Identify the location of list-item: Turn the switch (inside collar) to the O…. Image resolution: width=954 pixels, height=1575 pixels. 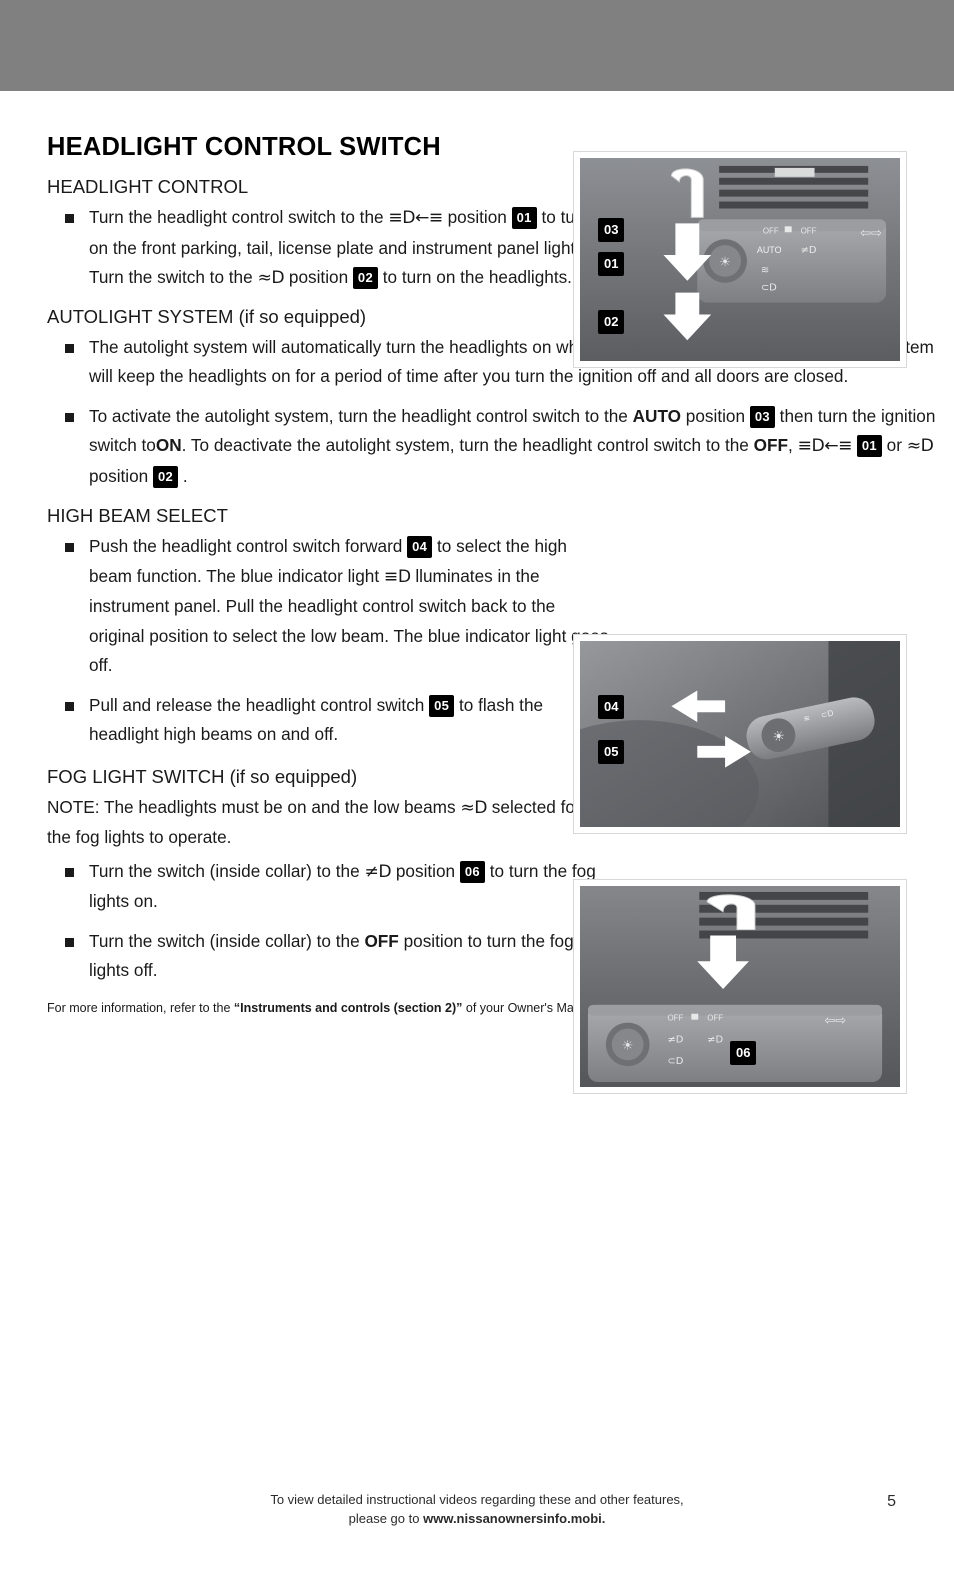
(328, 956).